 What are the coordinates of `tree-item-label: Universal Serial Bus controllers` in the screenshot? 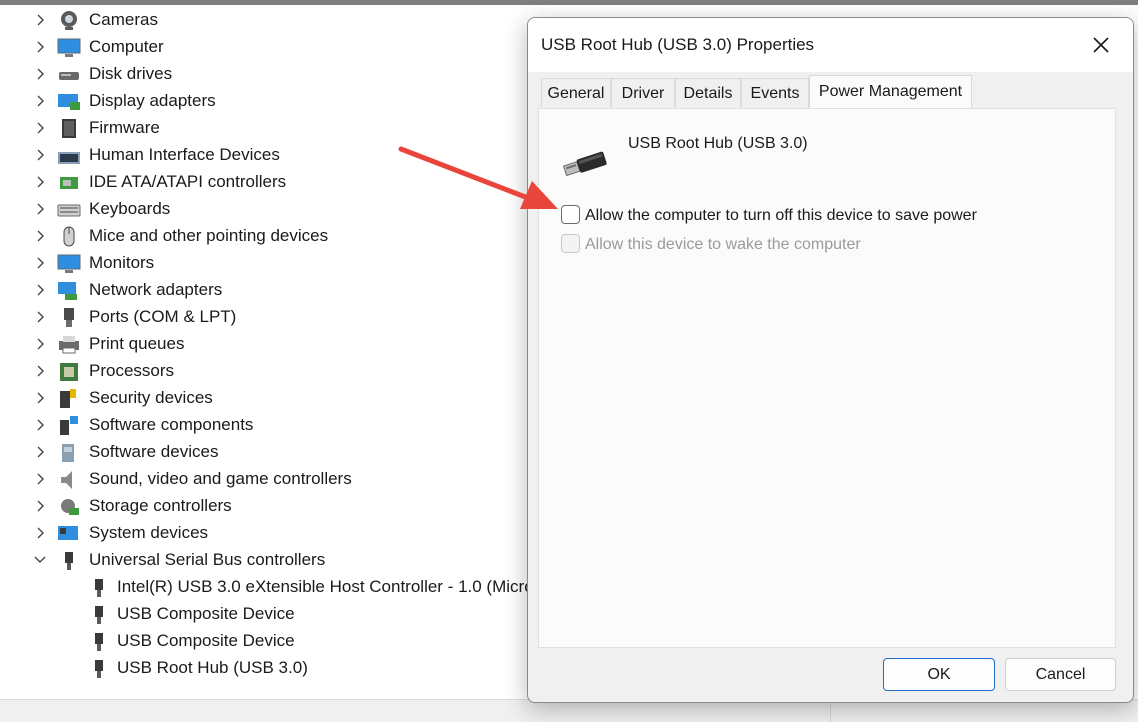 It's located at (207, 559).